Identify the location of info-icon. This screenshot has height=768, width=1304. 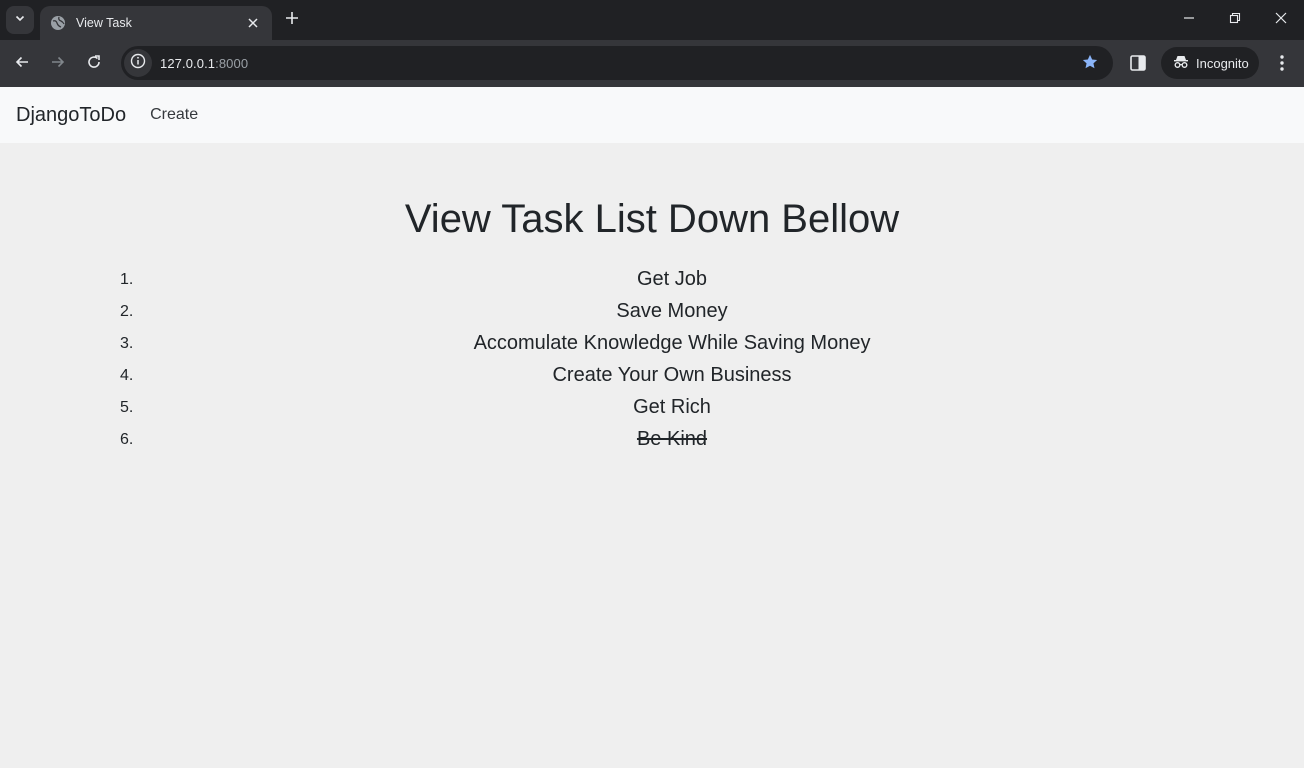
(138, 63).